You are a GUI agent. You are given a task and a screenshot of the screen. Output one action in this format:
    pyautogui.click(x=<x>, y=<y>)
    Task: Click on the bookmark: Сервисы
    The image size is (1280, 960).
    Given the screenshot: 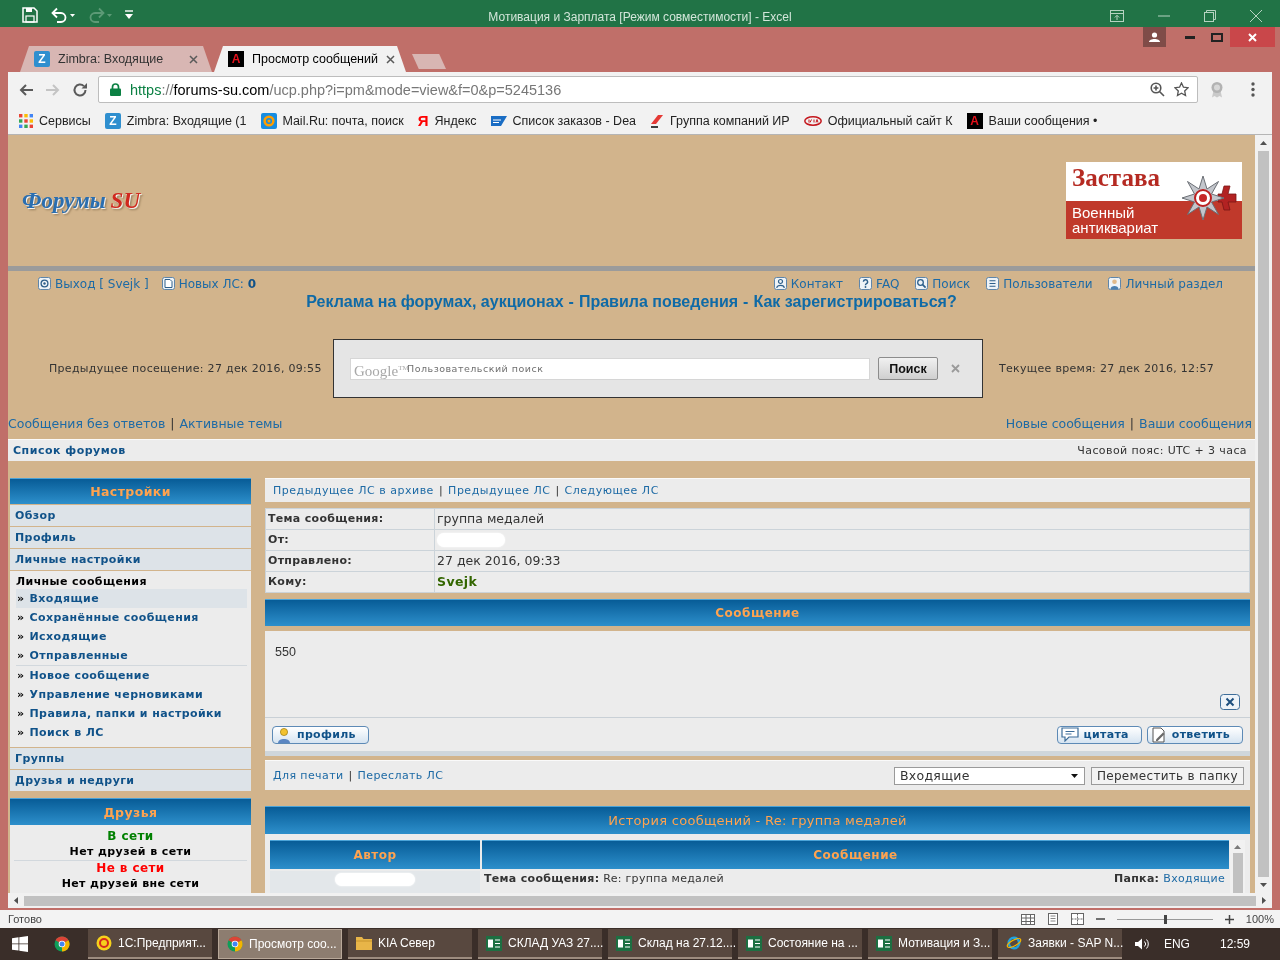 What is the action you would take?
    pyautogui.click(x=55, y=120)
    